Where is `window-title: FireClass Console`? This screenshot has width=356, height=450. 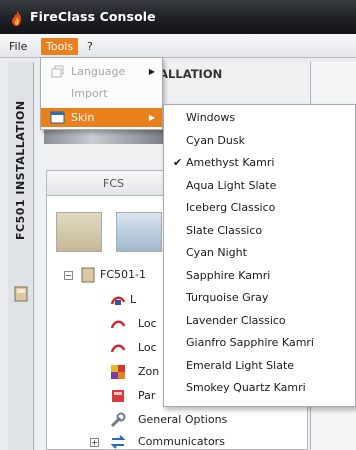 window-title: FireClass Console is located at coordinates (93, 16).